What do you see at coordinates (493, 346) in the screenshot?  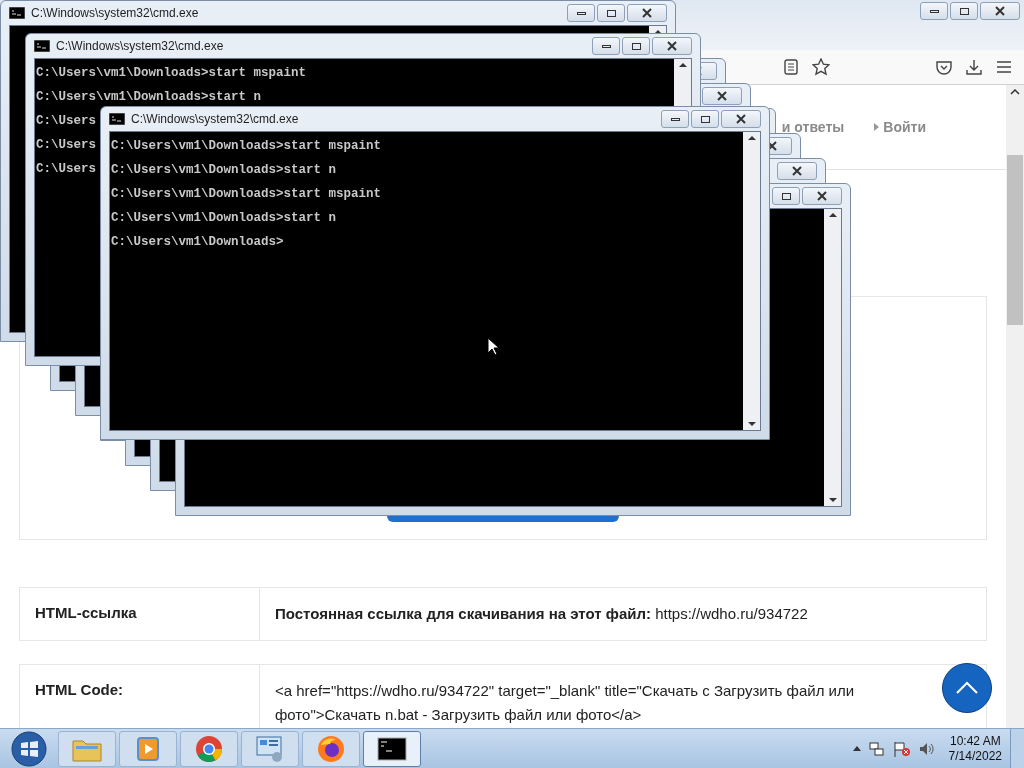 I see `cursor-icon` at bounding box center [493, 346].